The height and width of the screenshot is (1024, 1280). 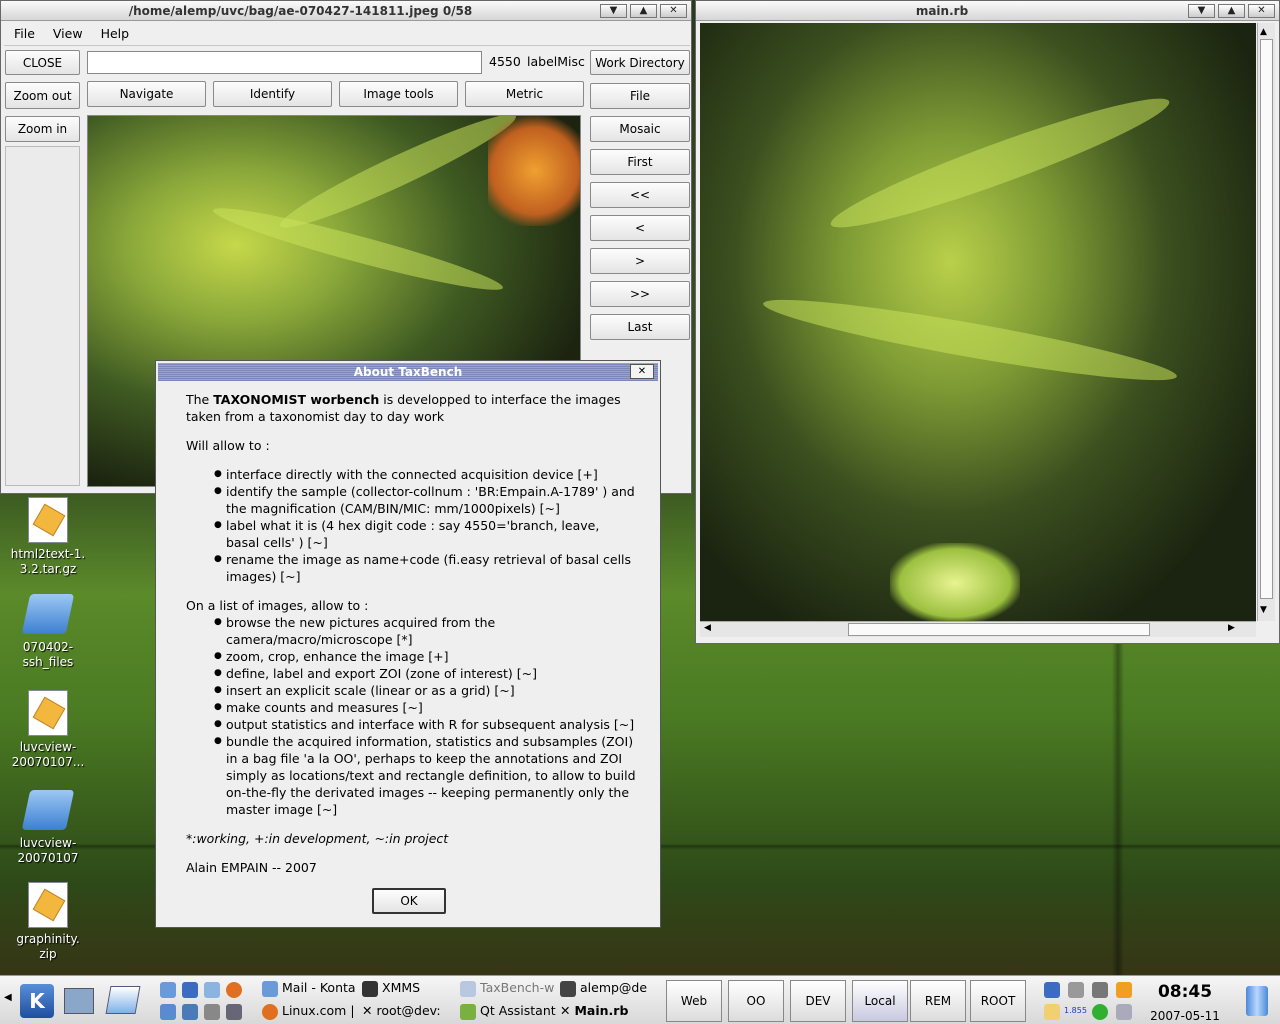 What do you see at coordinates (42, 62) in the screenshot?
I see `close-button: CLOSE` at bounding box center [42, 62].